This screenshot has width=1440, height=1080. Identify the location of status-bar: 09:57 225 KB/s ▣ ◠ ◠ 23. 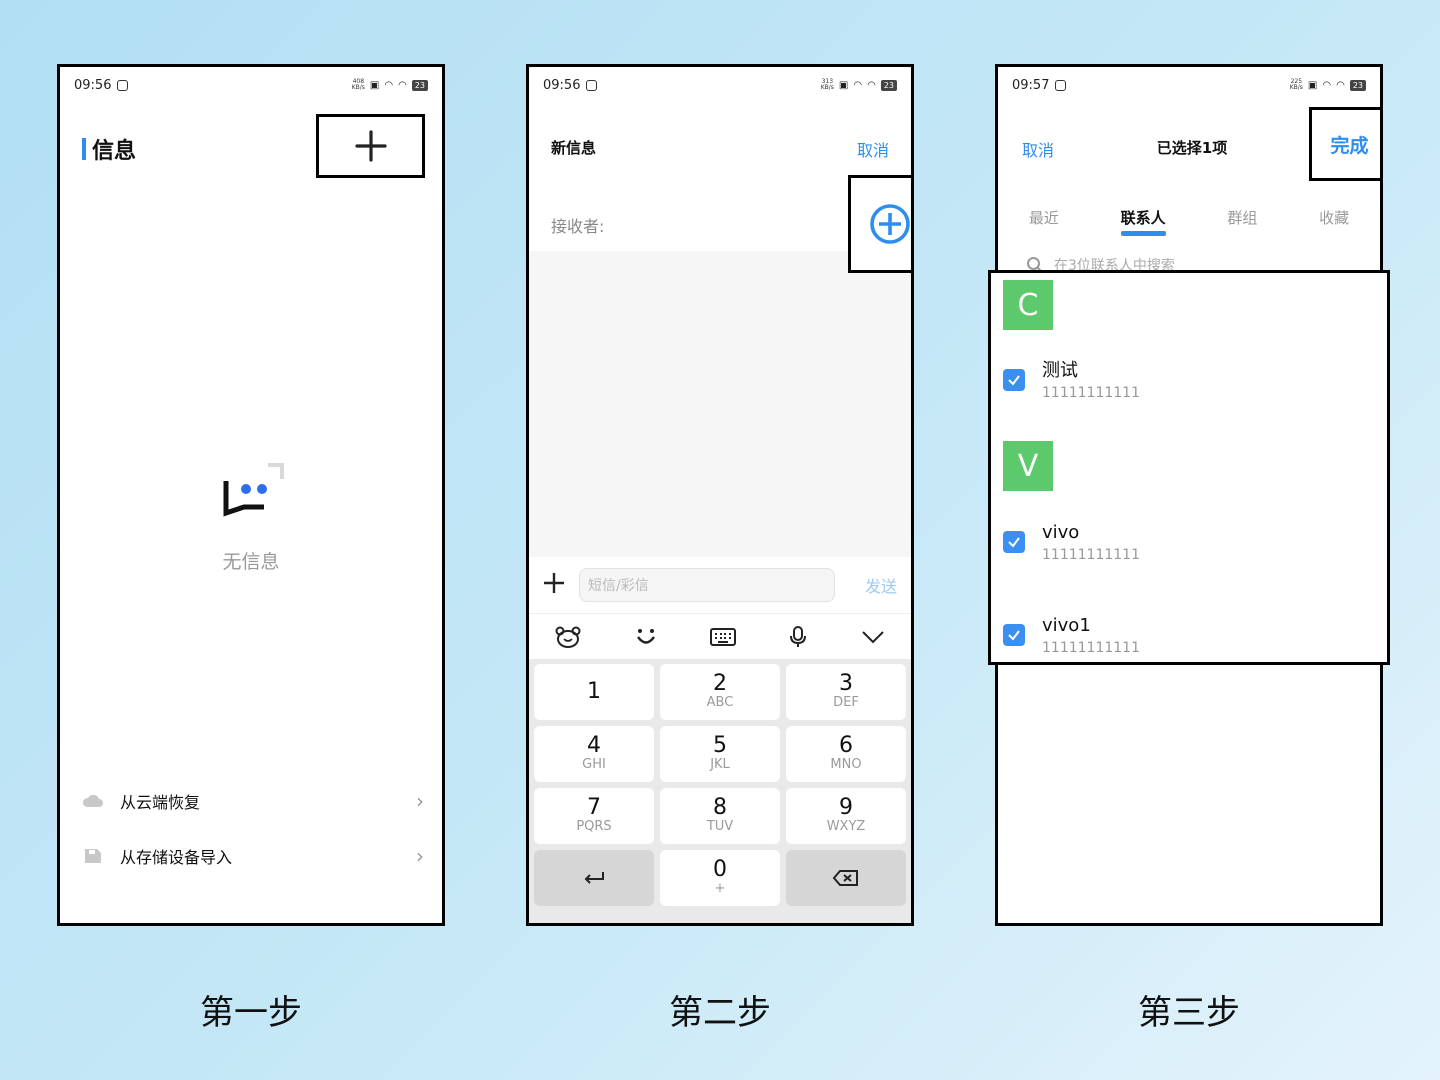
(1189, 85).